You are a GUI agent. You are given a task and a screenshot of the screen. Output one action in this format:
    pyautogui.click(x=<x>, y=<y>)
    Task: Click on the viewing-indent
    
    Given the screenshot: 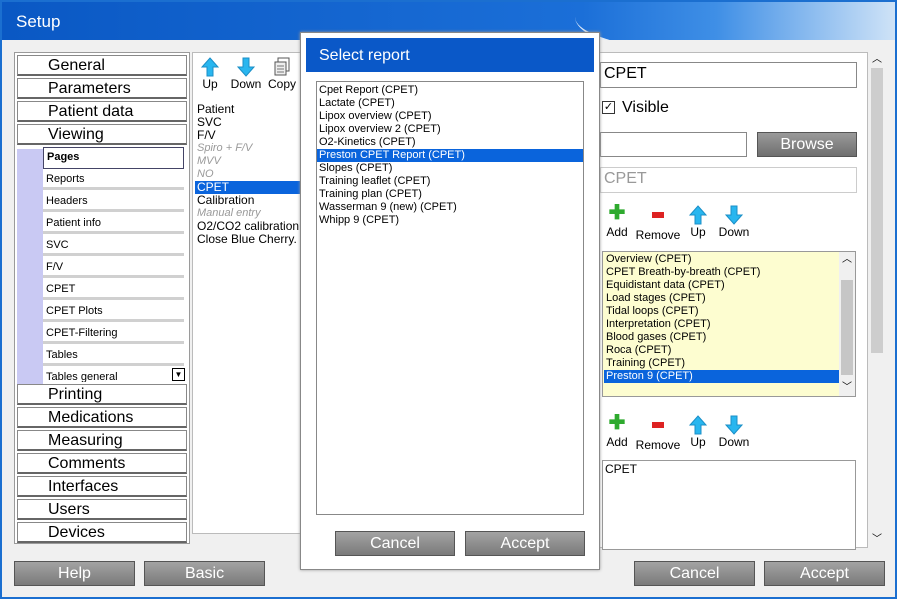 What is the action you would take?
    pyautogui.click(x=30, y=274)
    